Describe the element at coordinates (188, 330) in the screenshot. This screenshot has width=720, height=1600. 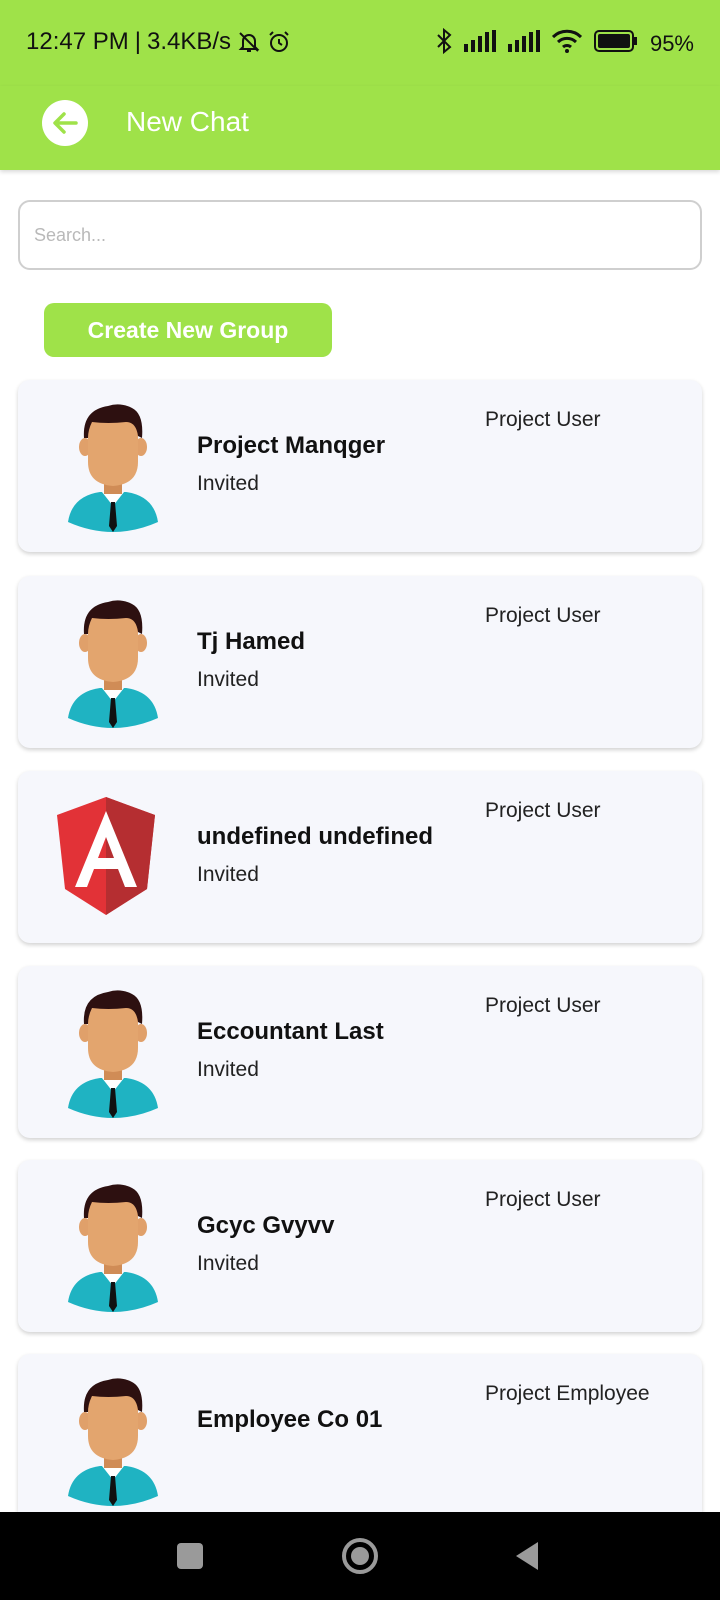
I see `create-new-group-button: Create New Group` at that location.